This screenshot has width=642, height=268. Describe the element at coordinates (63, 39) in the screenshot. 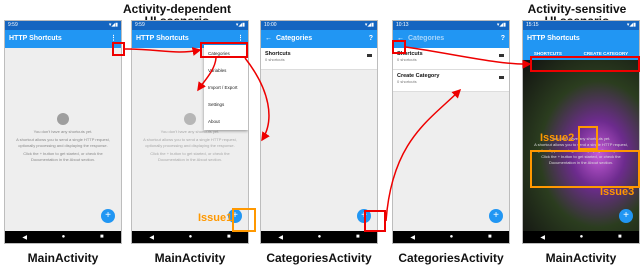

I see `app-bar: HTTP Shortcuts ⋮` at that location.